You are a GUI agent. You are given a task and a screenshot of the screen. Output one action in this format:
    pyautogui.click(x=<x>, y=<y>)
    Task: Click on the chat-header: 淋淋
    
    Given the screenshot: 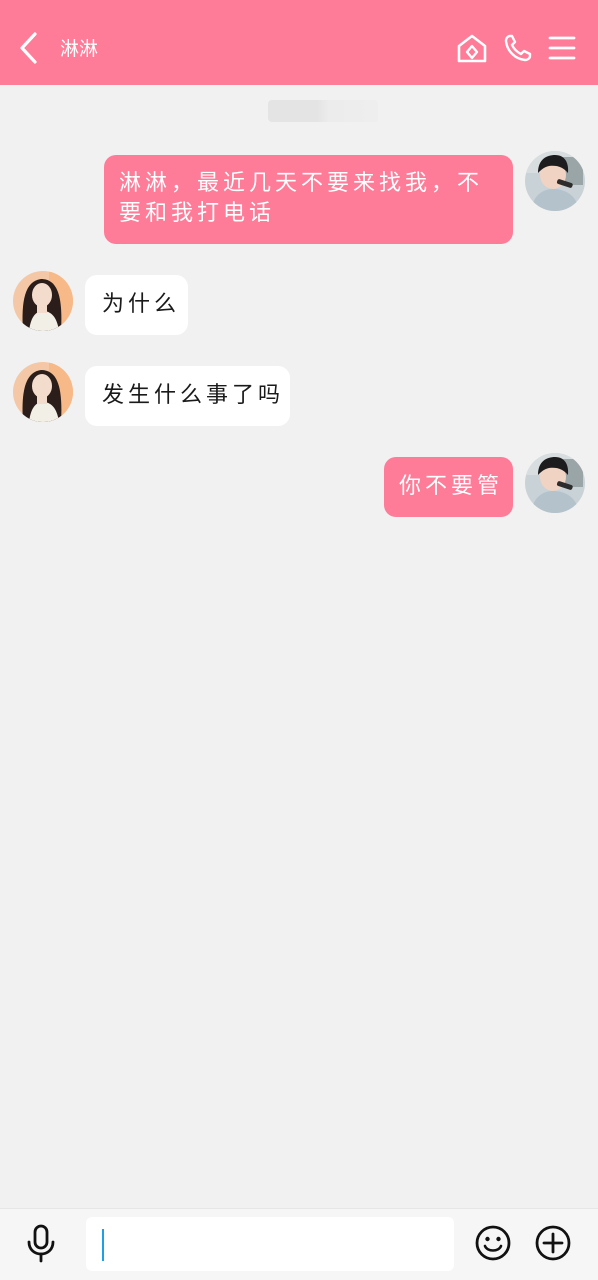 What is the action you would take?
    pyautogui.click(x=299, y=42)
    